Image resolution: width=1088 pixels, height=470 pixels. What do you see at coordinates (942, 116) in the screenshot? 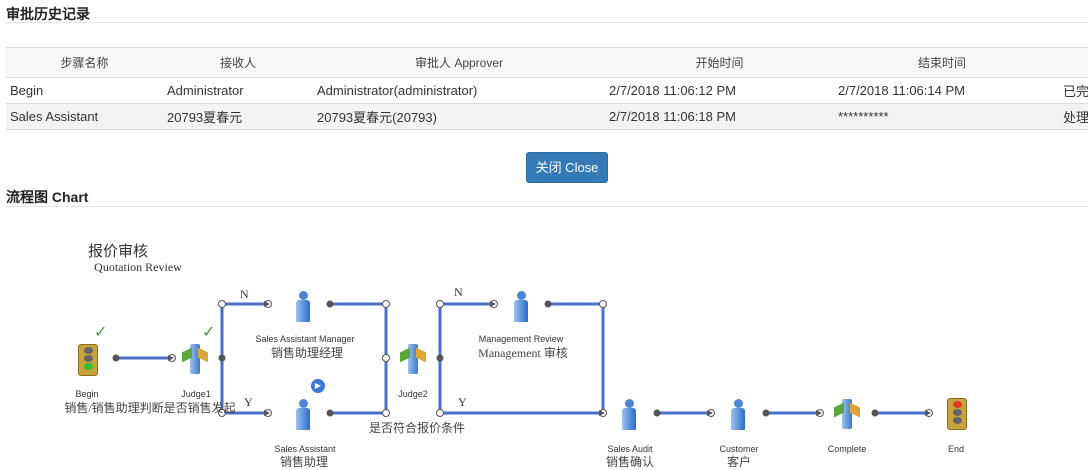
I see `cell-end: **********` at bounding box center [942, 116].